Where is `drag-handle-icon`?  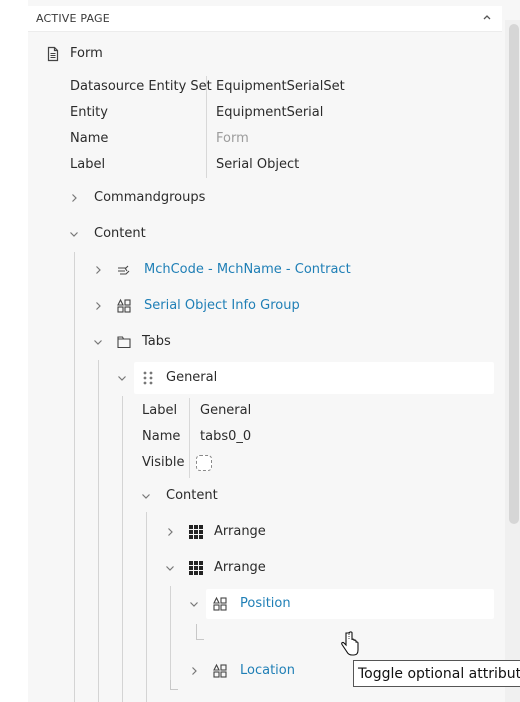
drag-handle-icon is located at coordinates (148, 378).